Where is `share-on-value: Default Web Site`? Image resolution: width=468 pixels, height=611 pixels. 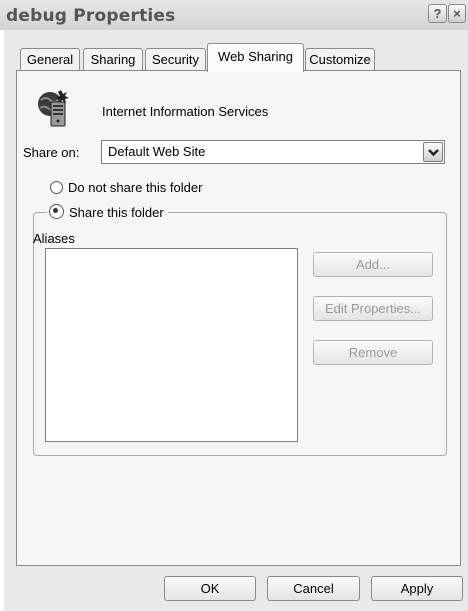 share-on-value: Default Web Site is located at coordinates (157, 151).